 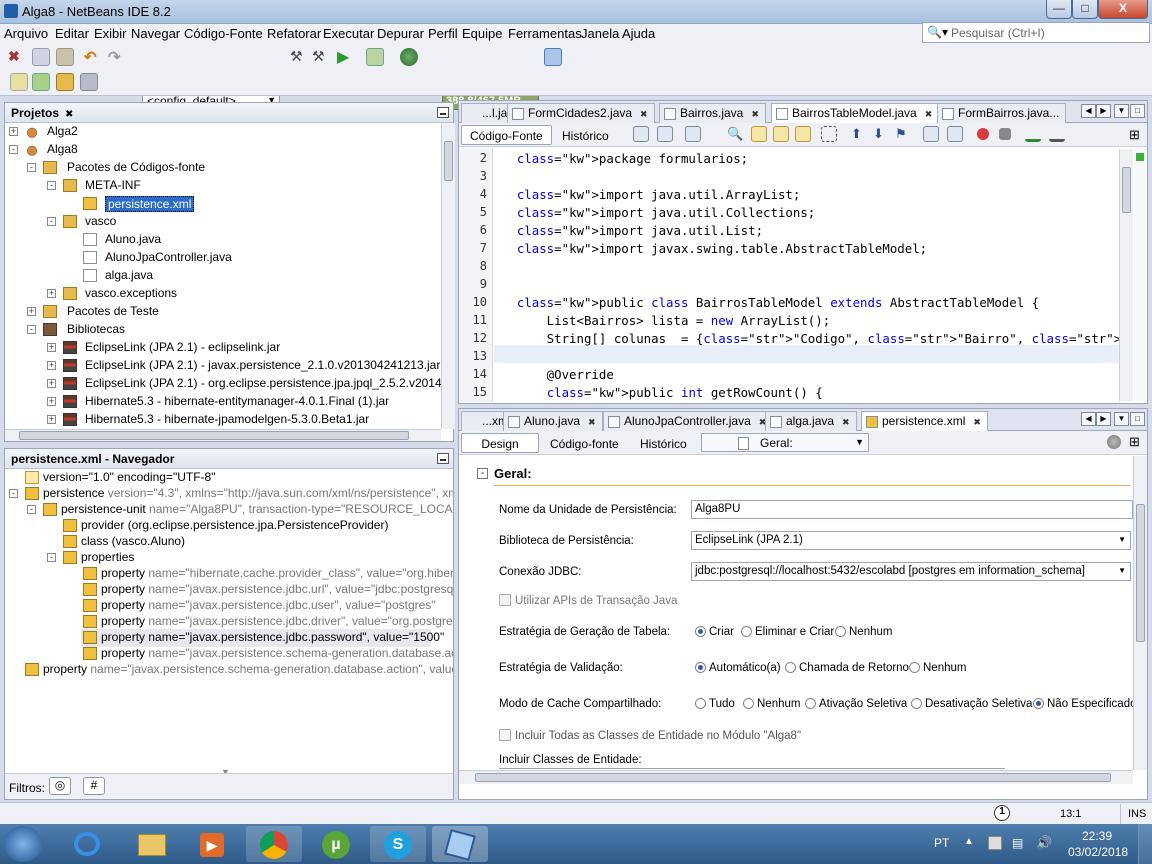 I want to click on utorrent-taskbar-icon: µ, so click(x=336, y=844).